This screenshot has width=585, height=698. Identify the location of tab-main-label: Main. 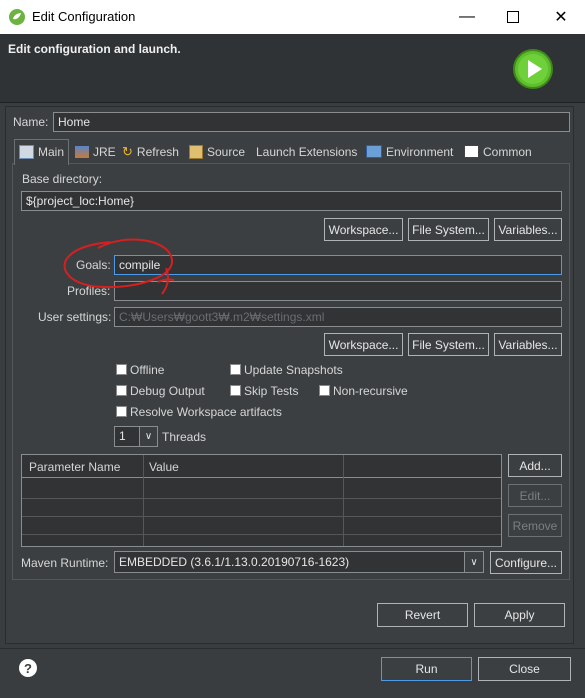
(51, 151).